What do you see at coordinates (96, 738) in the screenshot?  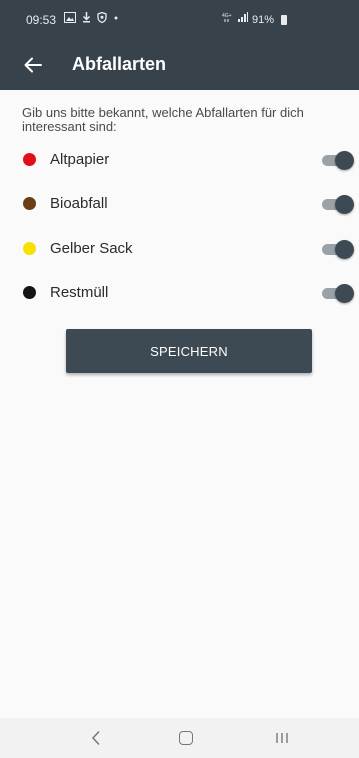 I see `chevron-left-icon` at bounding box center [96, 738].